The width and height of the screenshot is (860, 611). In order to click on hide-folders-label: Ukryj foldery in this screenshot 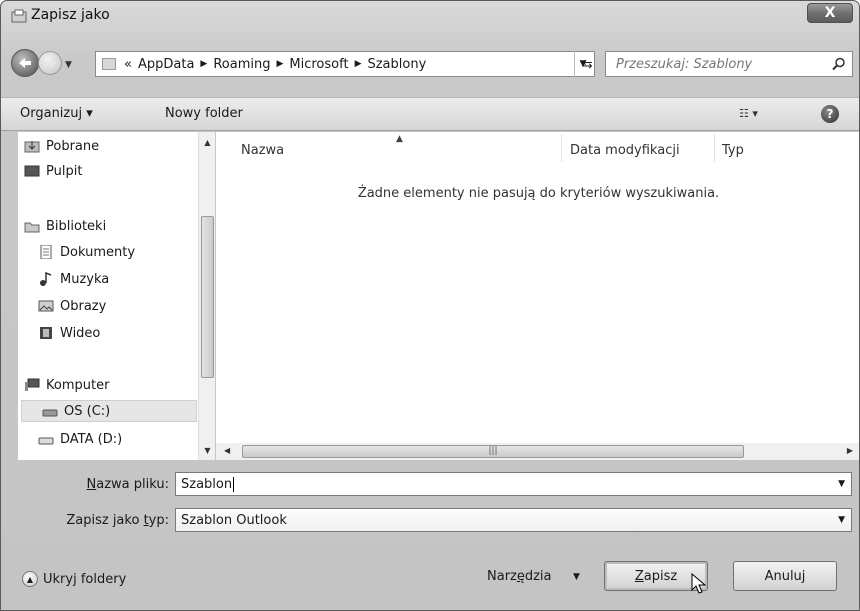, I will do `click(85, 579)`.